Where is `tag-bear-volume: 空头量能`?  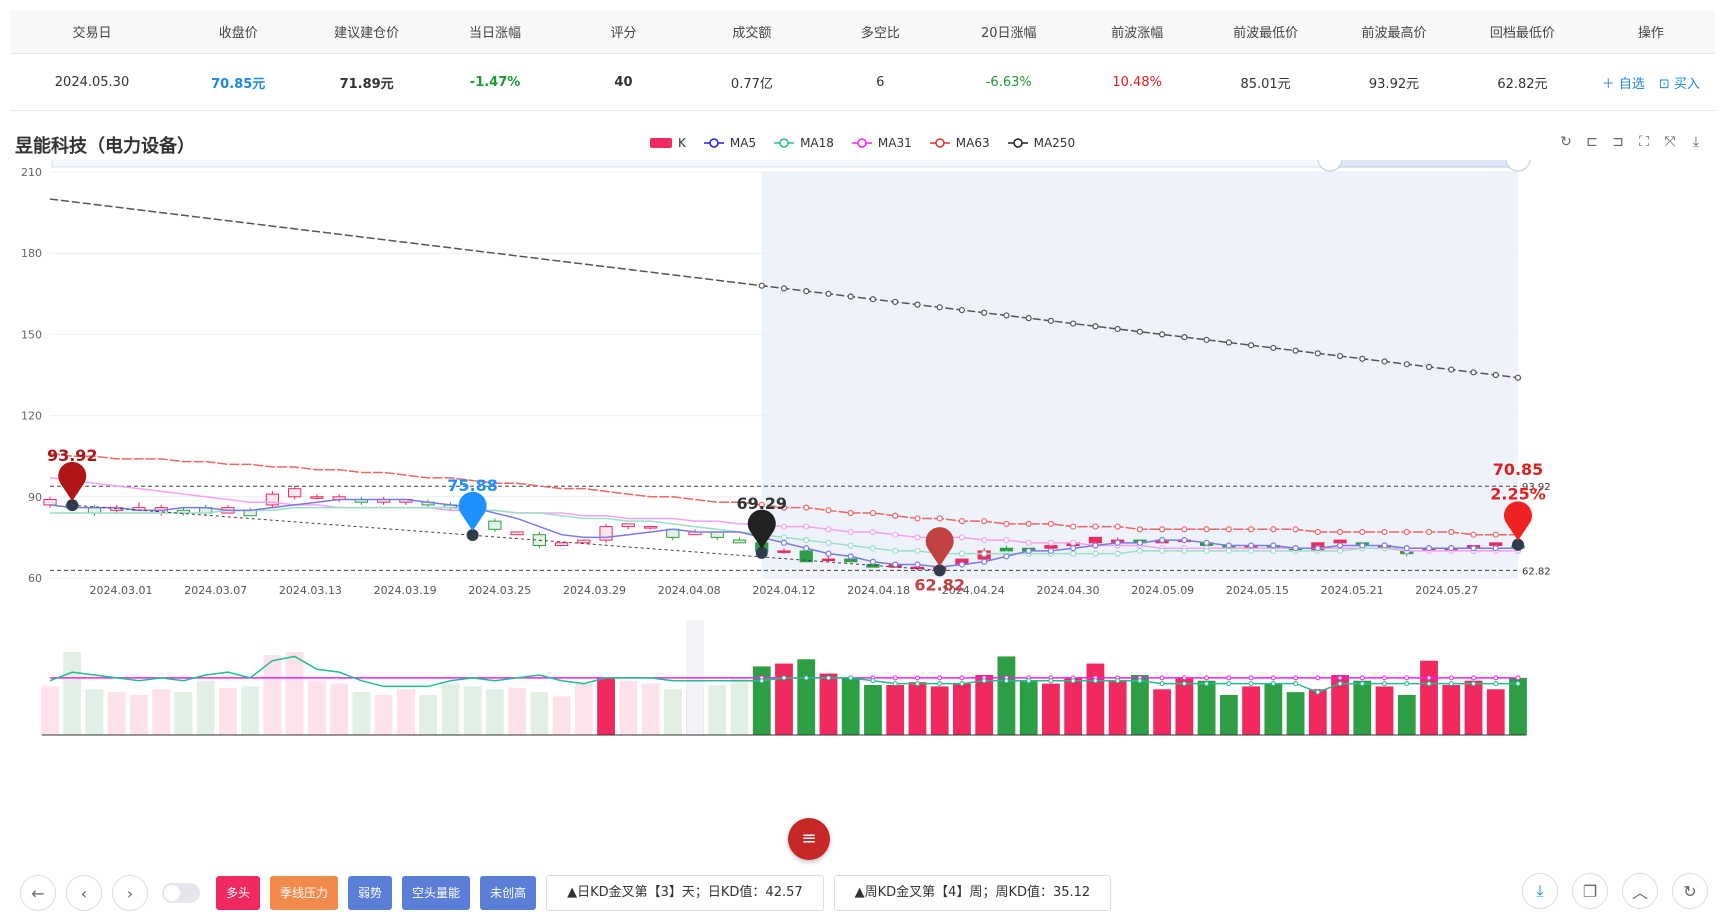
tag-bear-volume: 空头量能 is located at coordinates (436, 893).